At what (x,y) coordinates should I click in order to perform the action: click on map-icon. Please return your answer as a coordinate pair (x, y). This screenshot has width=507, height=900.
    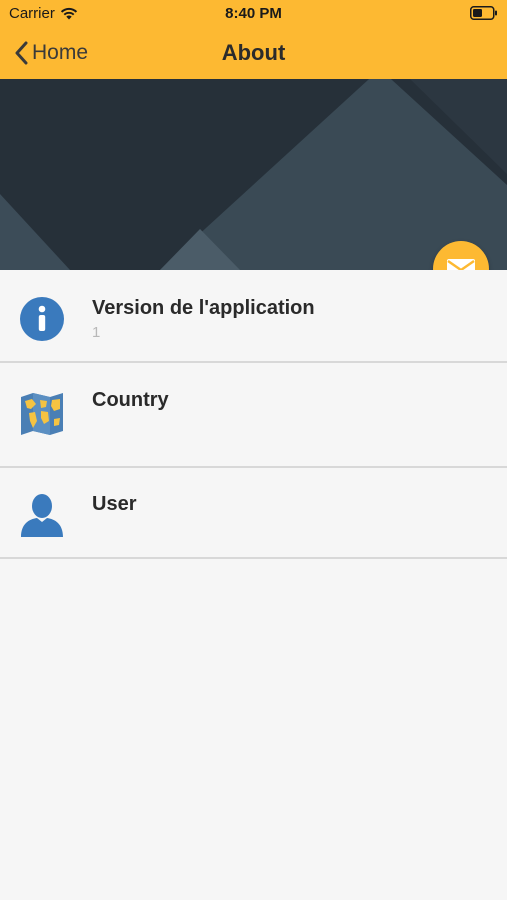
    Looking at the image, I should click on (42, 414).